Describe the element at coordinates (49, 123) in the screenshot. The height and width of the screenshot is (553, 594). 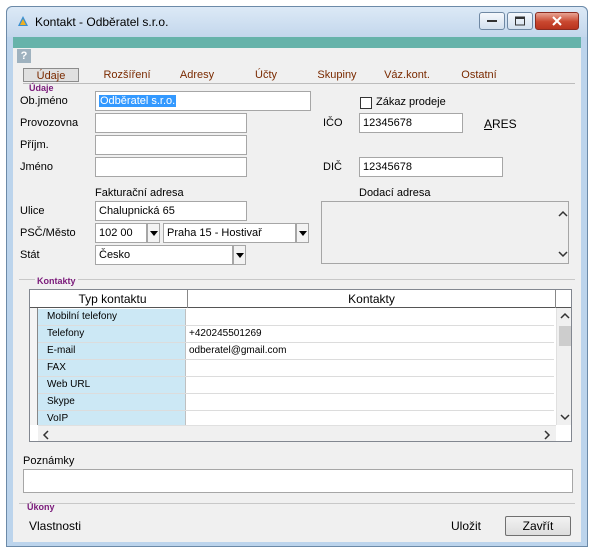
I see `provozovna-label: Provozovna` at that location.